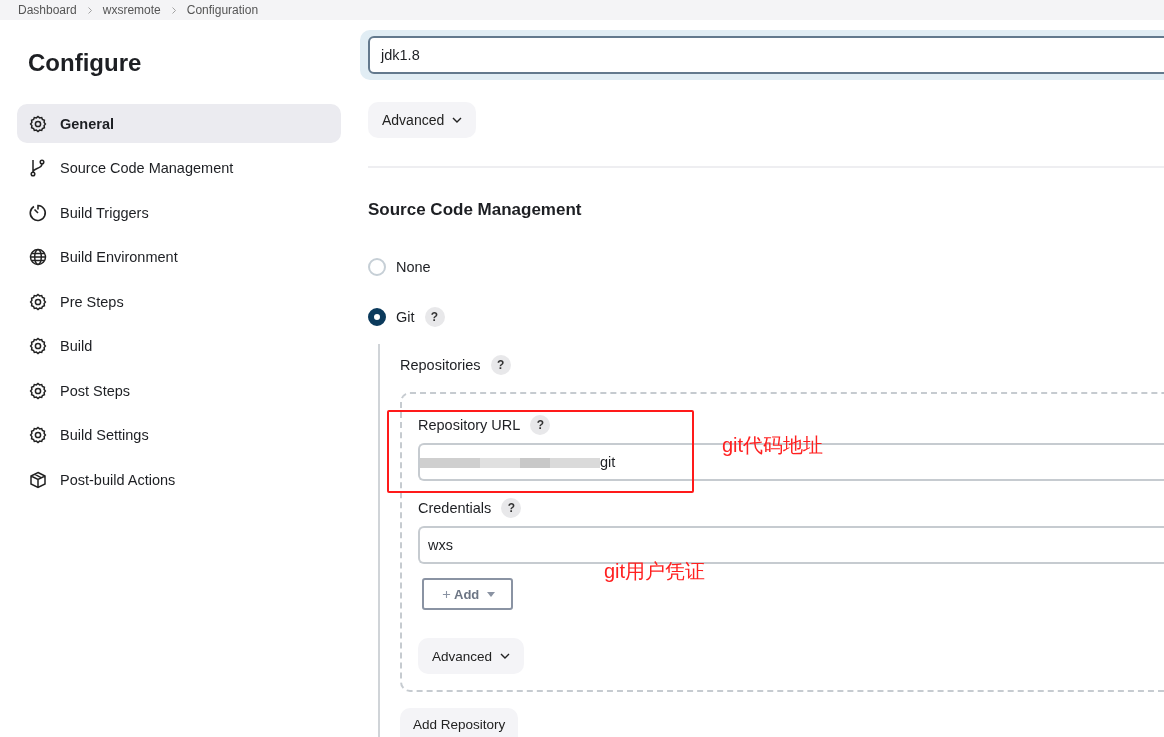 The image size is (1164, 737). What do you see at coordinates (47, 10) in the screenshot?
I see `breadcrumb-link: Dashboard` at bounding box center [47, 10].